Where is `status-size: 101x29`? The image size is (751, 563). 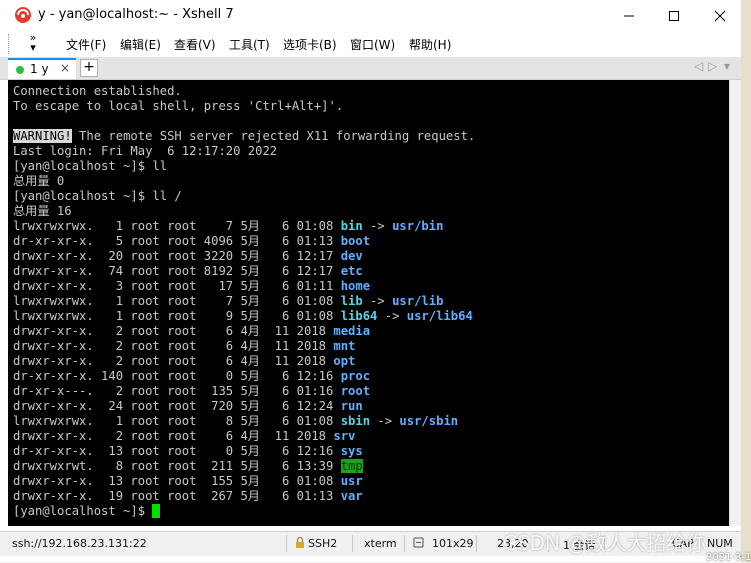
status-size: 101x29 is located at coordinates (453, 543).